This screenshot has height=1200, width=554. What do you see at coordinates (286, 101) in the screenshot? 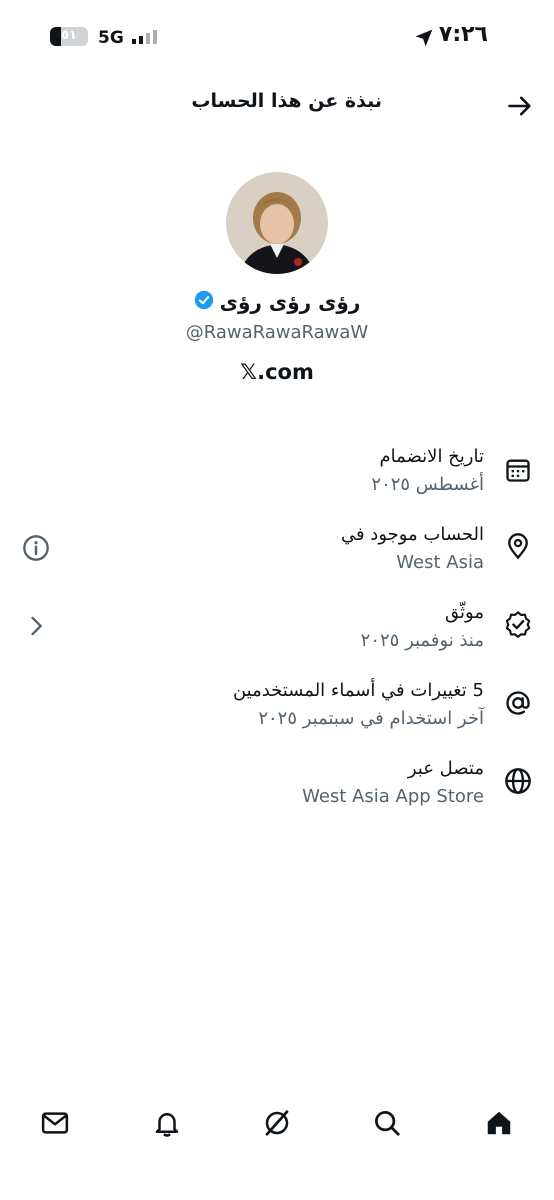
I see `page-title: نبذة عن هذا الحساب` at bounding box center [286, 101].